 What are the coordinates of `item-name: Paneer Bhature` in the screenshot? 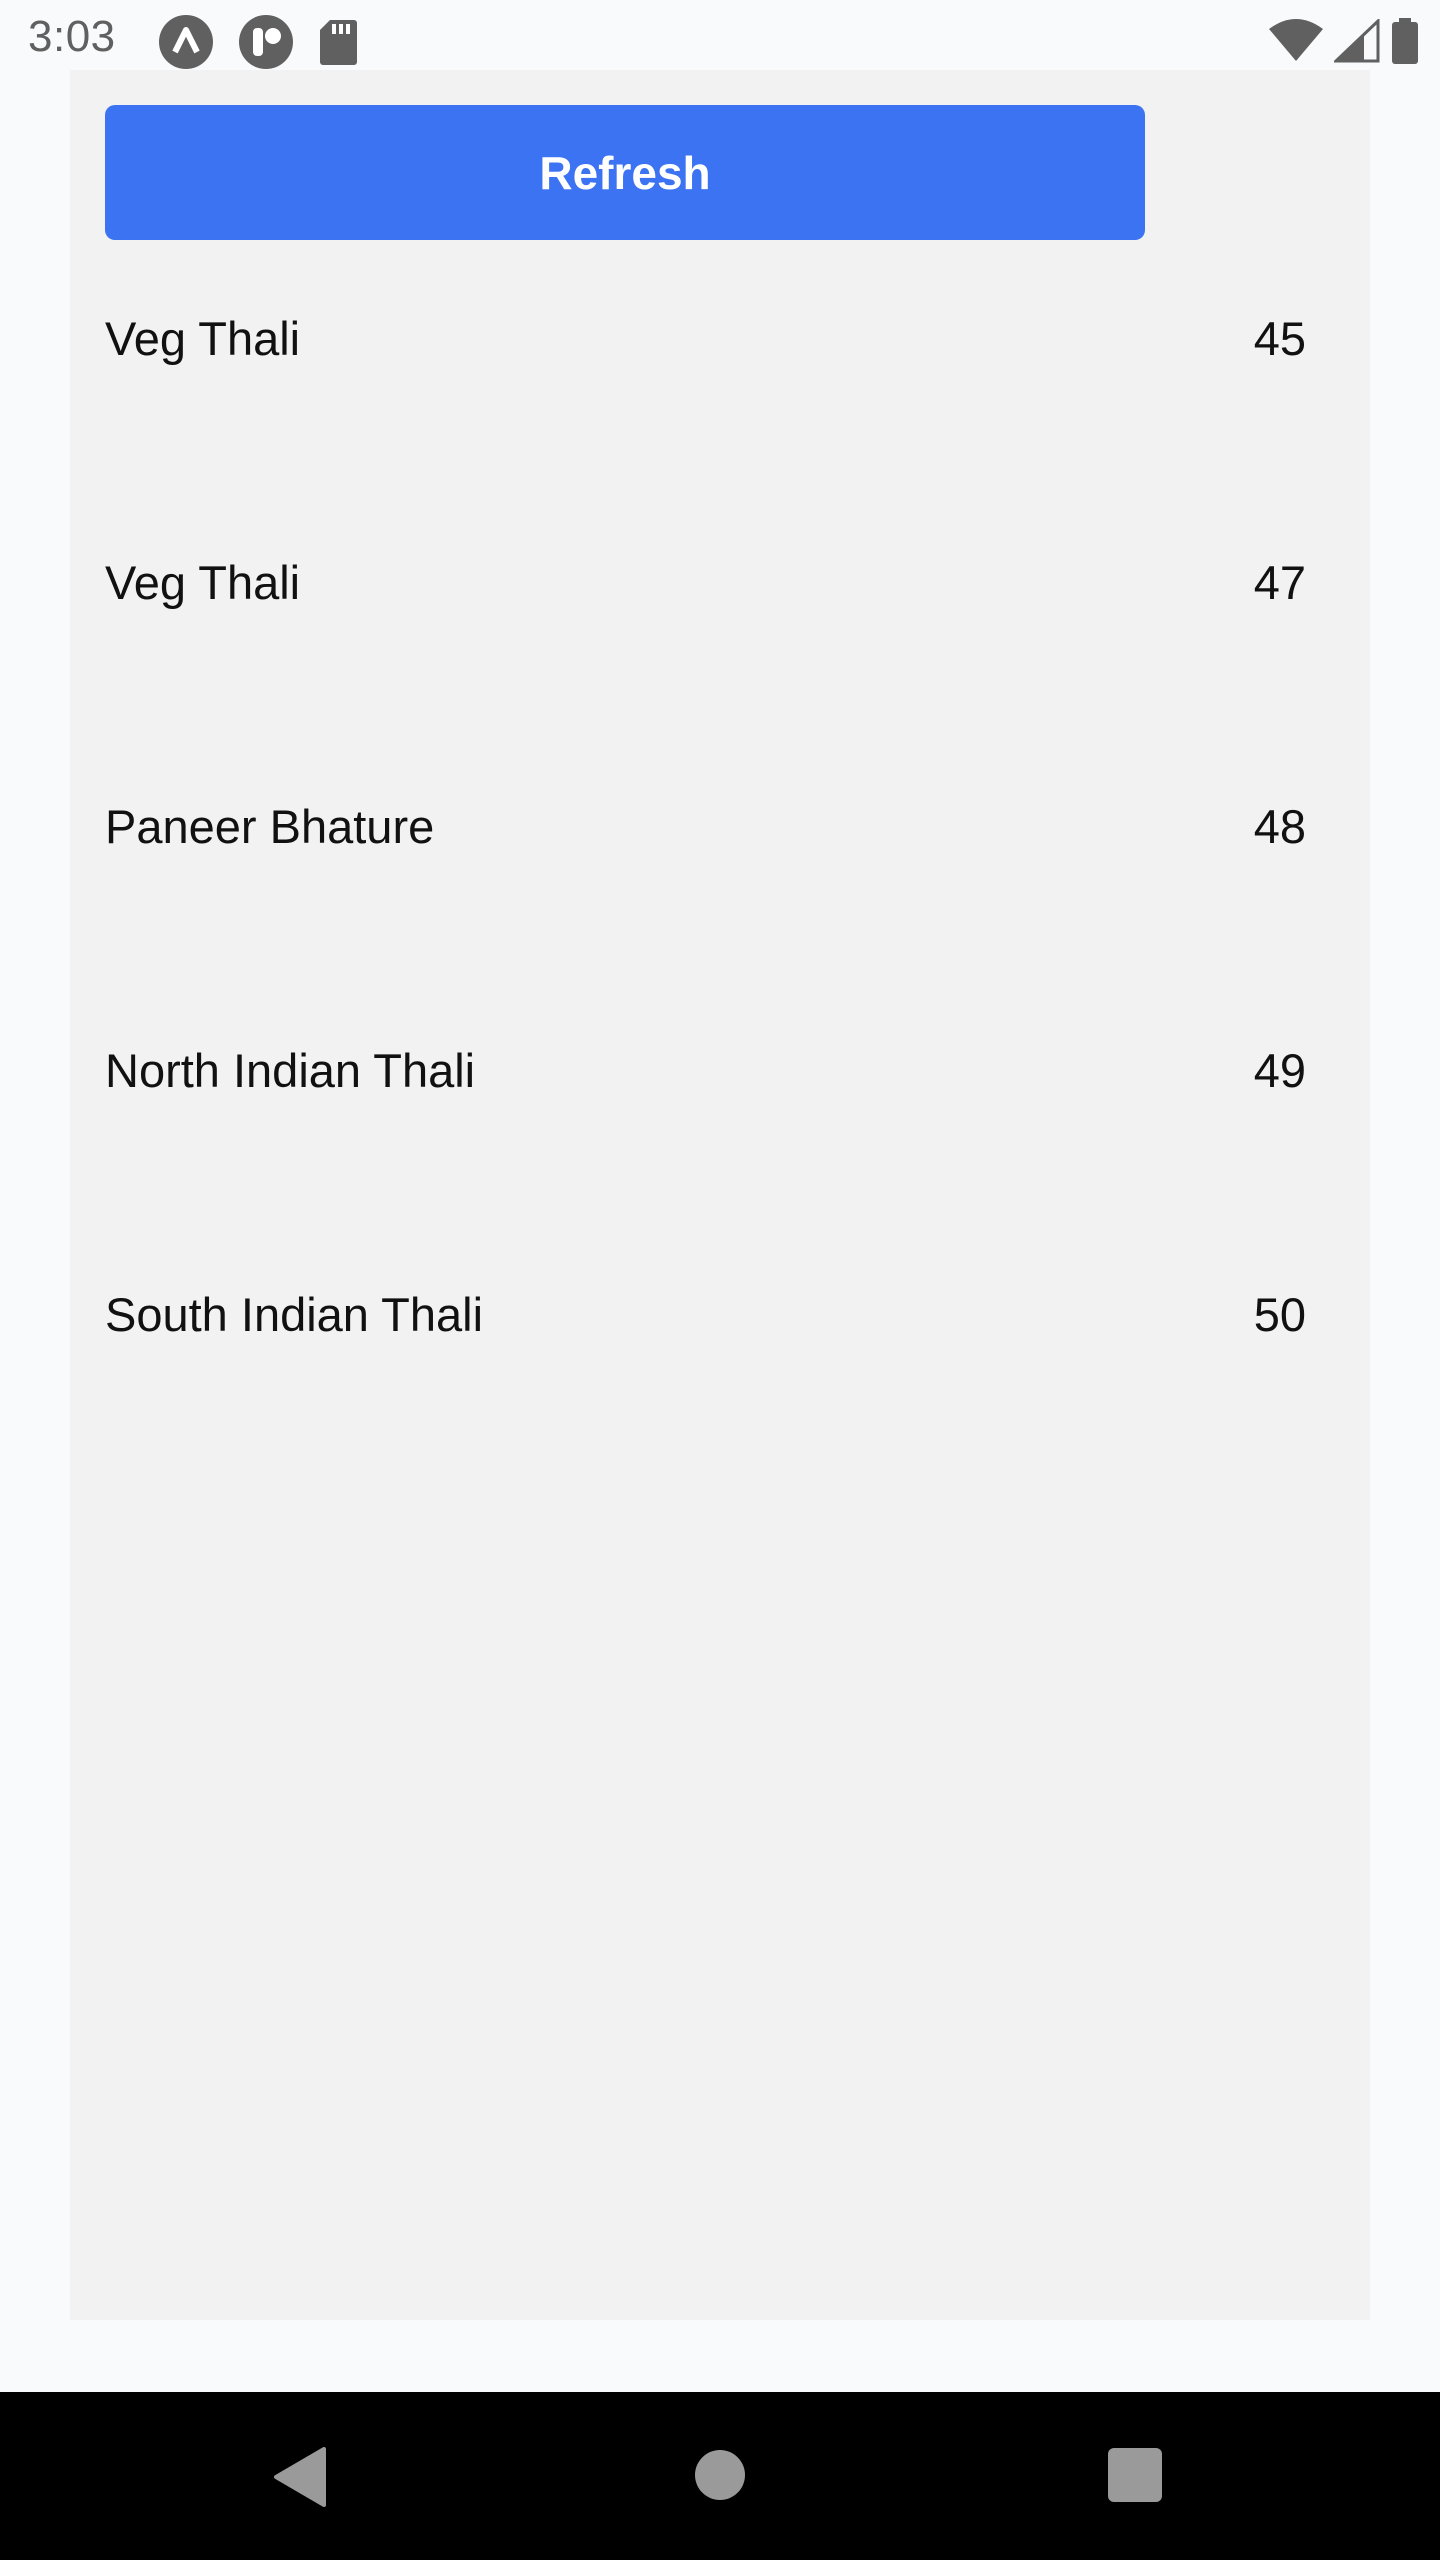 It's located at (270, 826).